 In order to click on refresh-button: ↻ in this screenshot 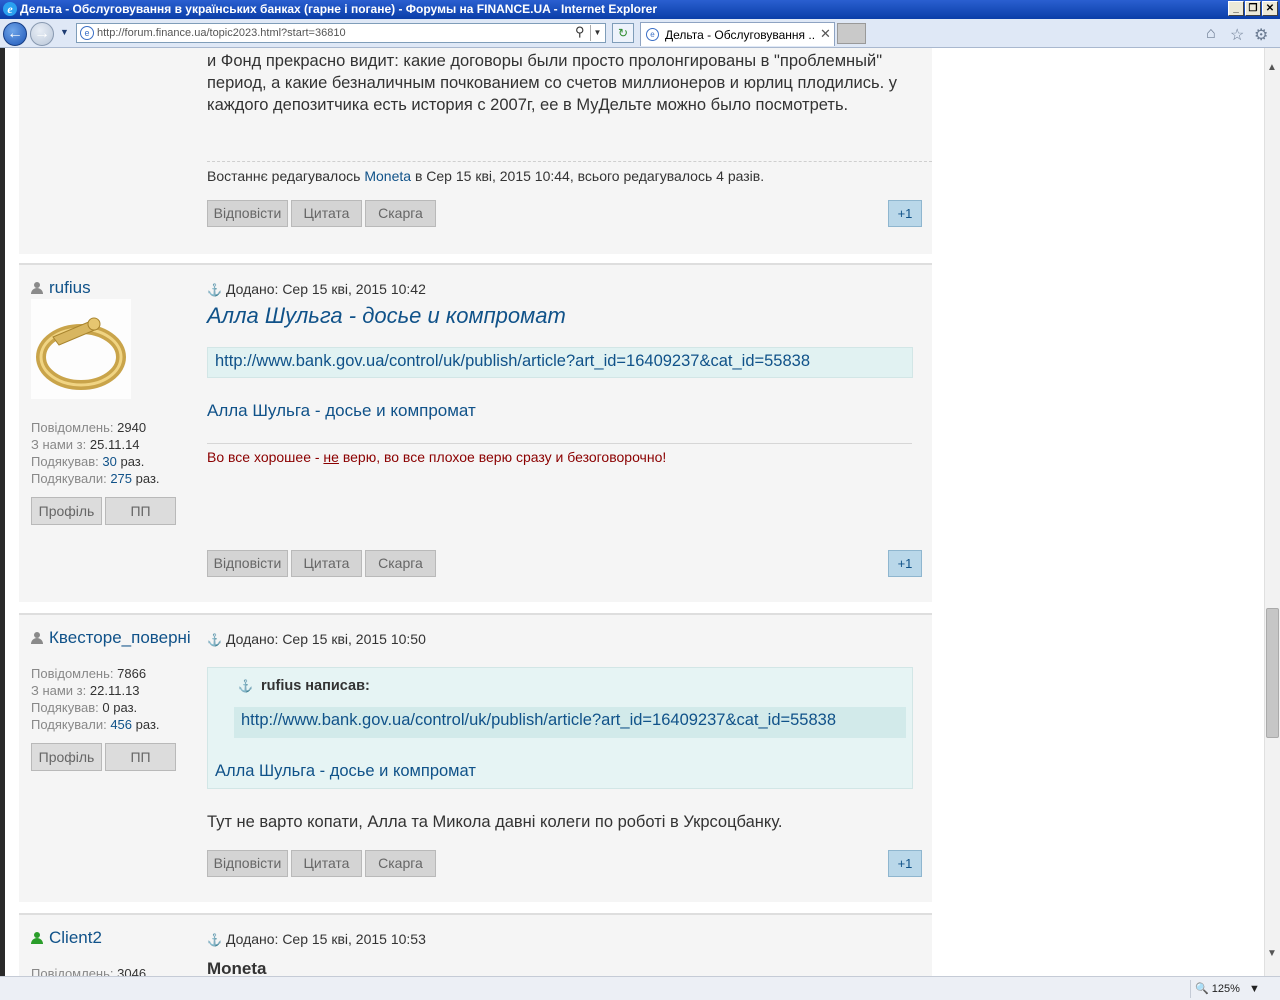, I will do `click(623, 33)`.